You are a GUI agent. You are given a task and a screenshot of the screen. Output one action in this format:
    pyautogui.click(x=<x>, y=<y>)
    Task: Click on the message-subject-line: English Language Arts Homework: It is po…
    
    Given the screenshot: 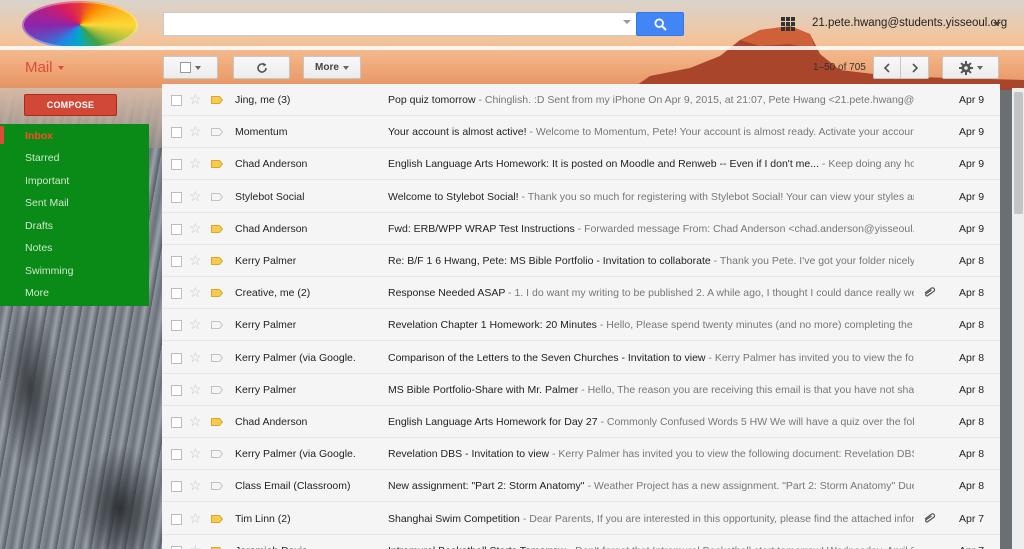 What is the action you would take?
    pyautogui.click(x=651, y=164)
    